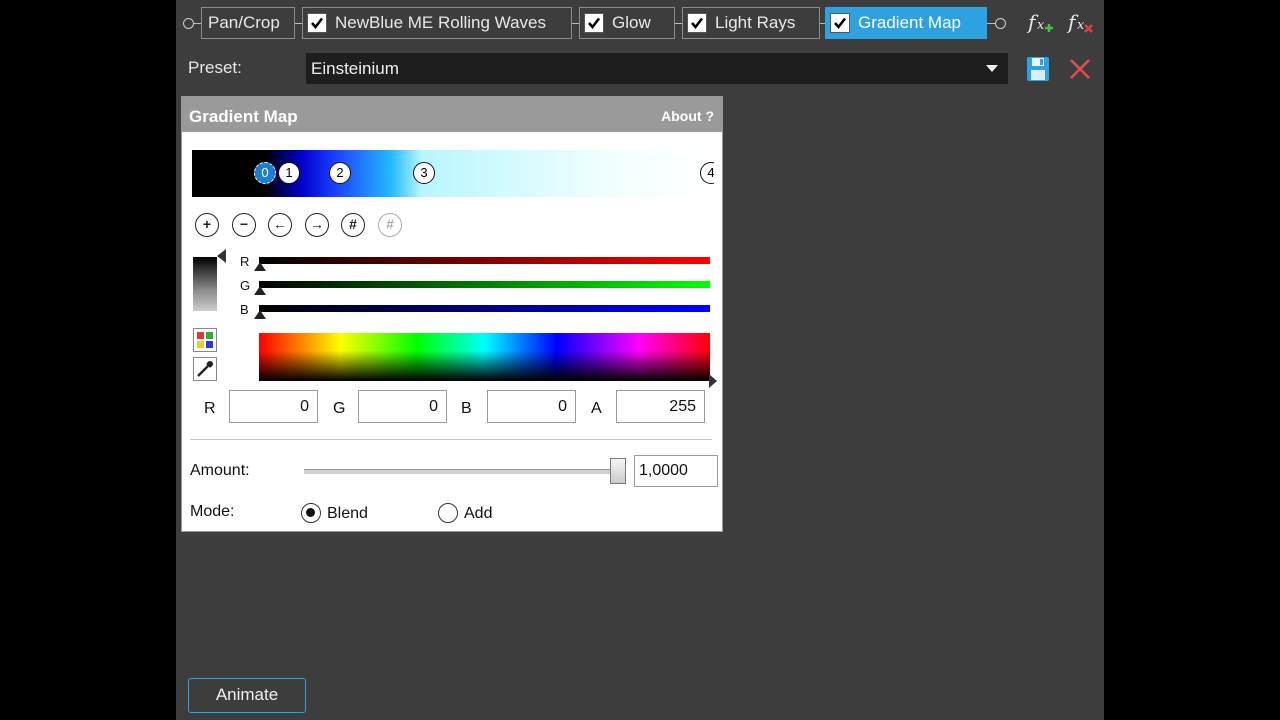 This screenshot has height=720, width=1280. What do you see at coordinates (1000, 23) in the screenshot?
I see `chain-end-node` at bounding box center [1000, 23].